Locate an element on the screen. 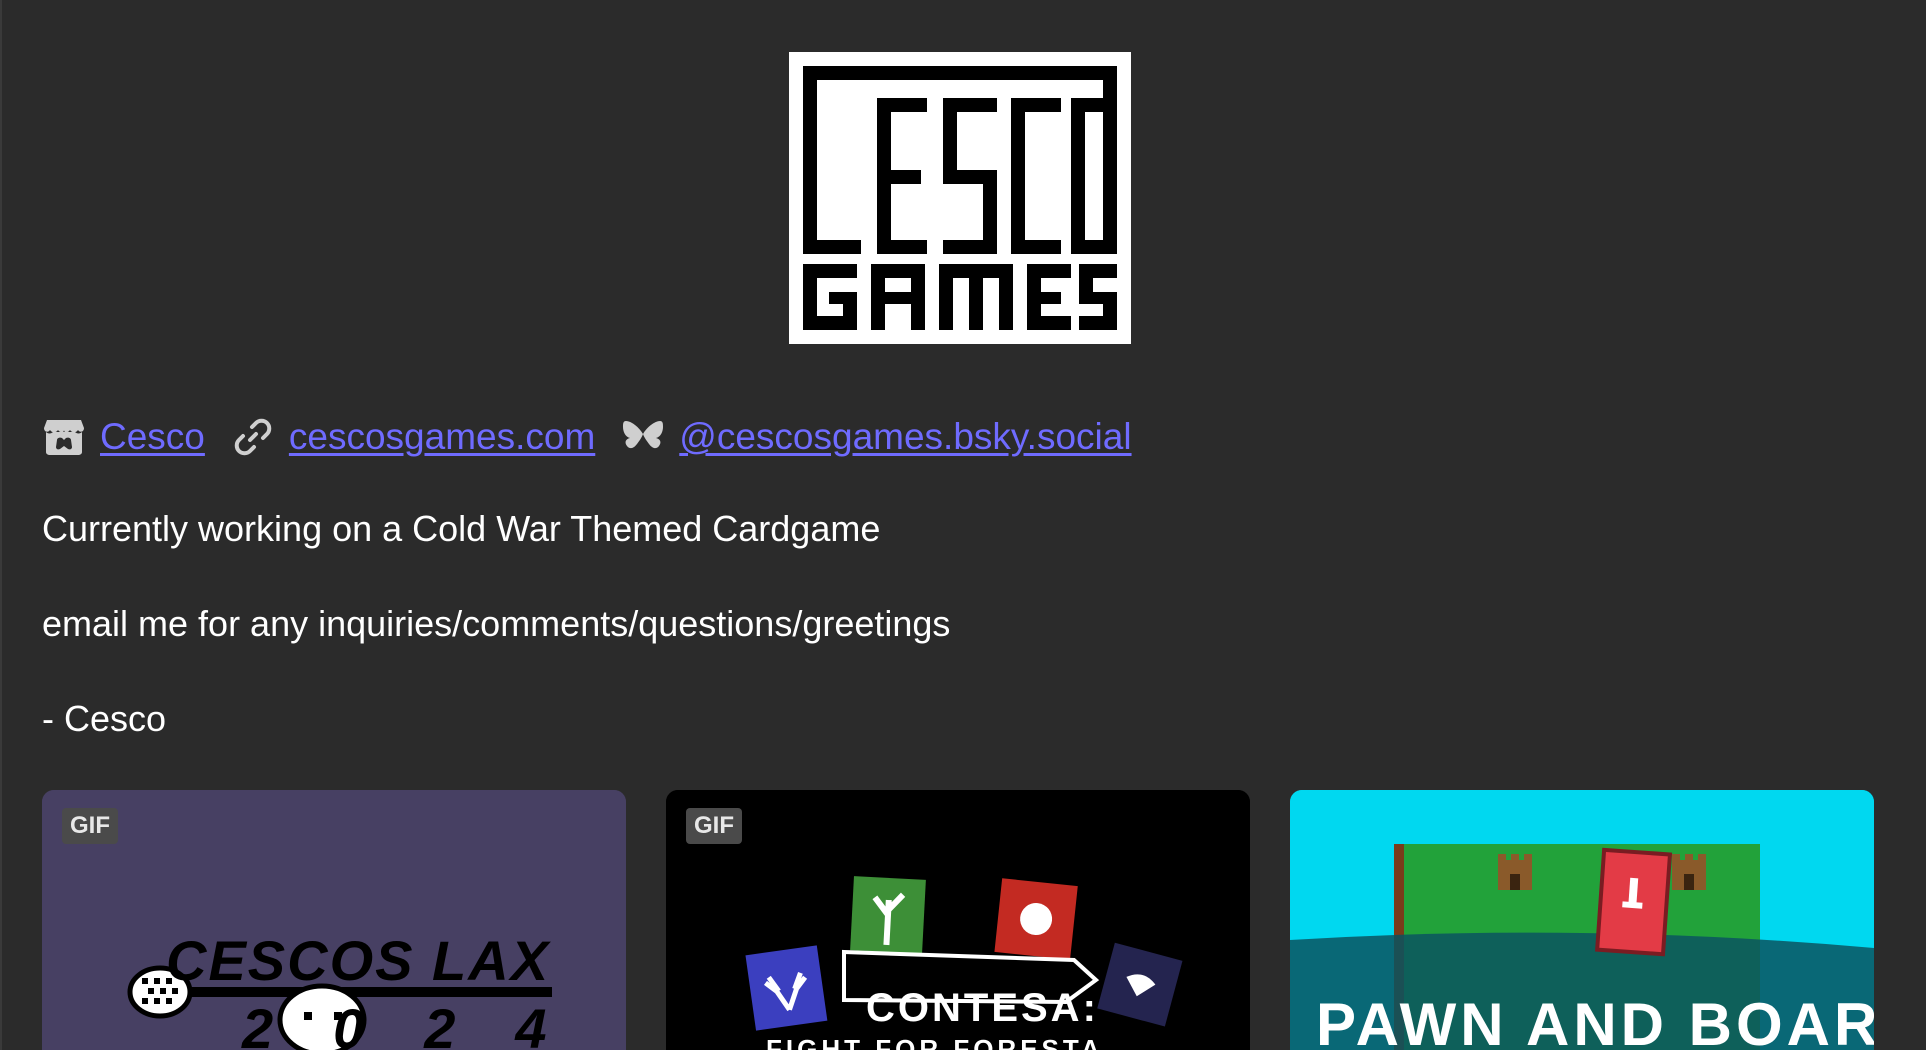  itch-profile-link: Cesco is located at coordinates (152, 437).